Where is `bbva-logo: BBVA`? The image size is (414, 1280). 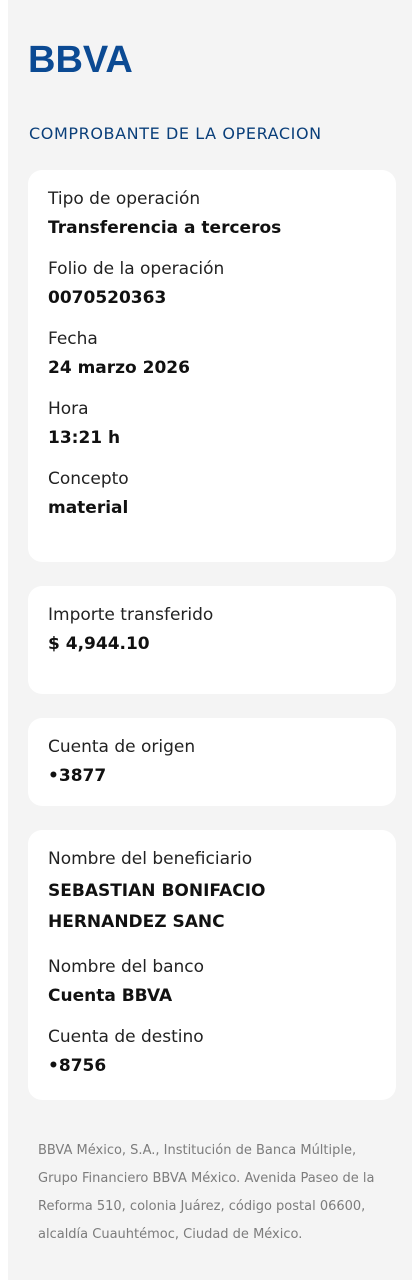
bbva-logo: BBVA is located at coordinates (80, 58).